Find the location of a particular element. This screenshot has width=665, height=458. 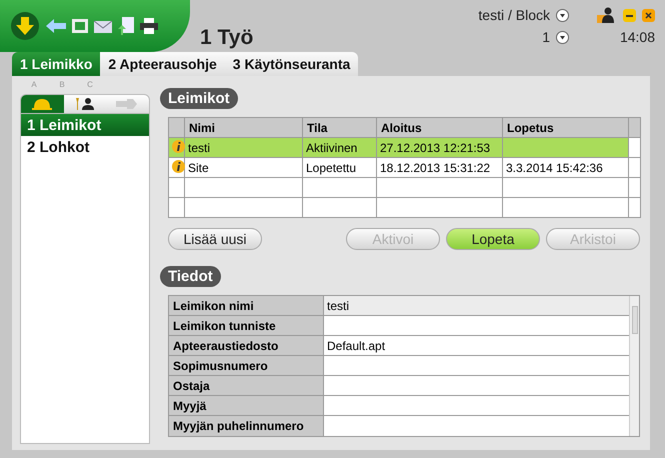

column-header: Tila is located at coordinates (339, 128).